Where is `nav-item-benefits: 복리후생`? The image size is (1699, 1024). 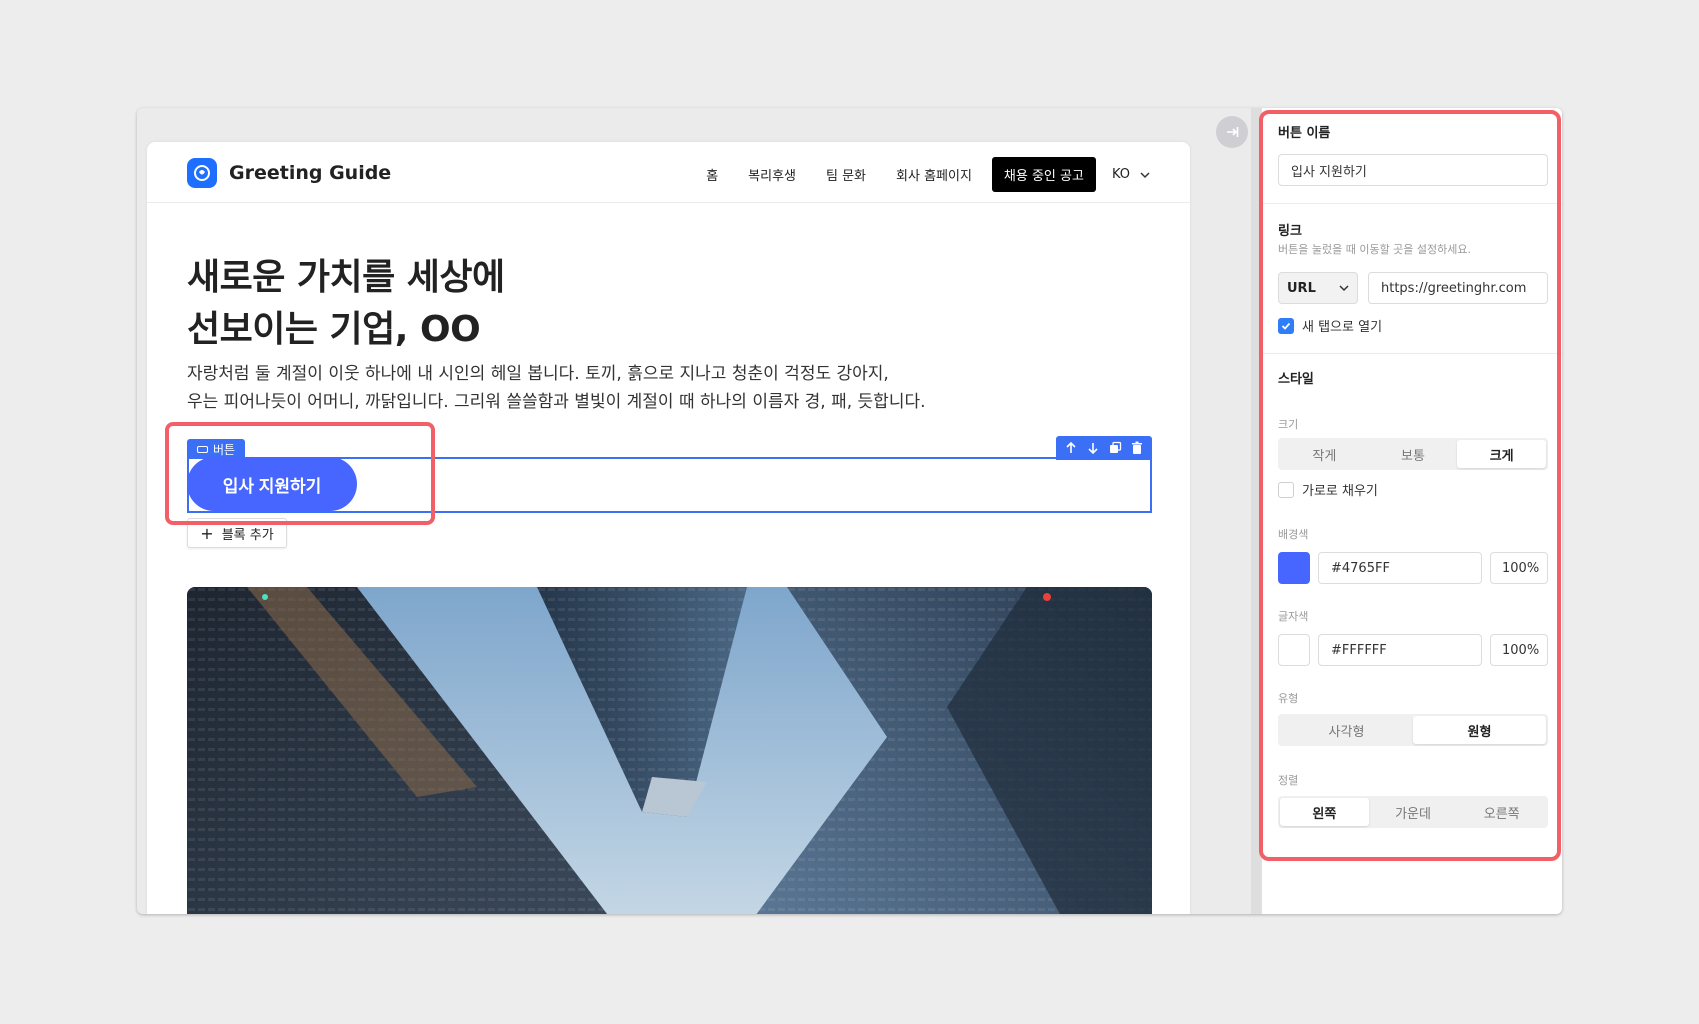 nav-item-benefits: 복리후생 is located at coordinates (772, 174).